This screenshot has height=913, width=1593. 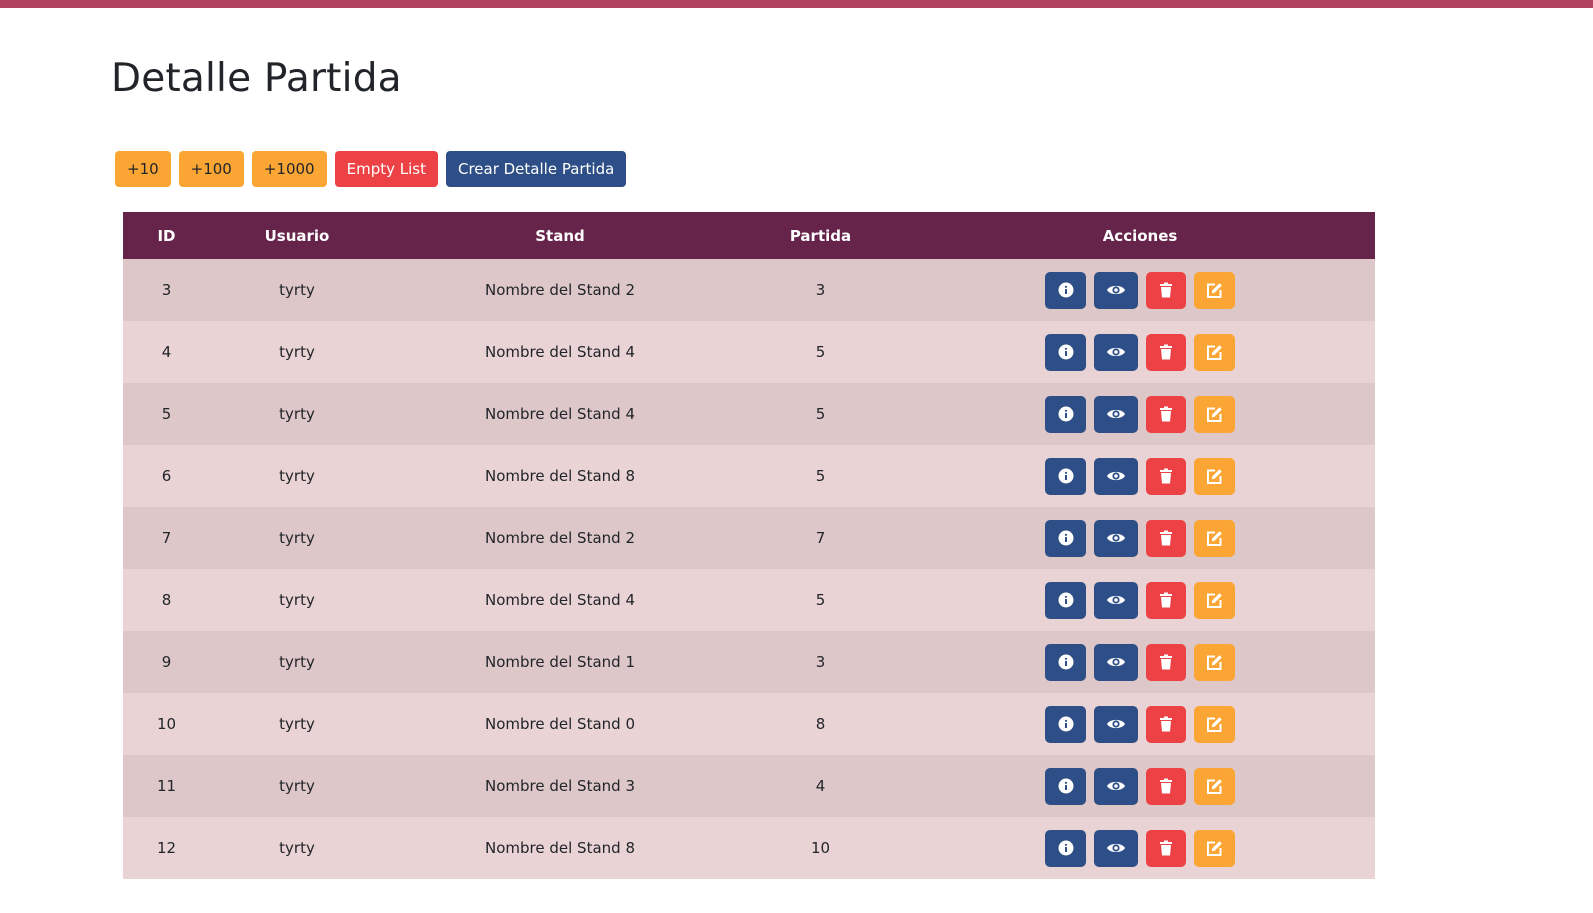 What do you see at coordinates (820, 235) in the screenshot?
I see `column-header-partida: Partida` at bounding box center [820, 235].